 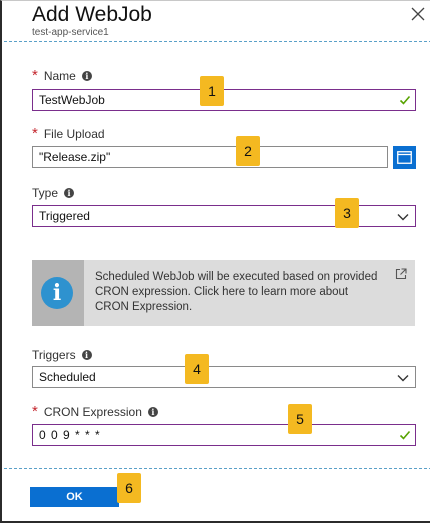 I want to click on name-value: TestWebJob, so click(x=72, y=100).